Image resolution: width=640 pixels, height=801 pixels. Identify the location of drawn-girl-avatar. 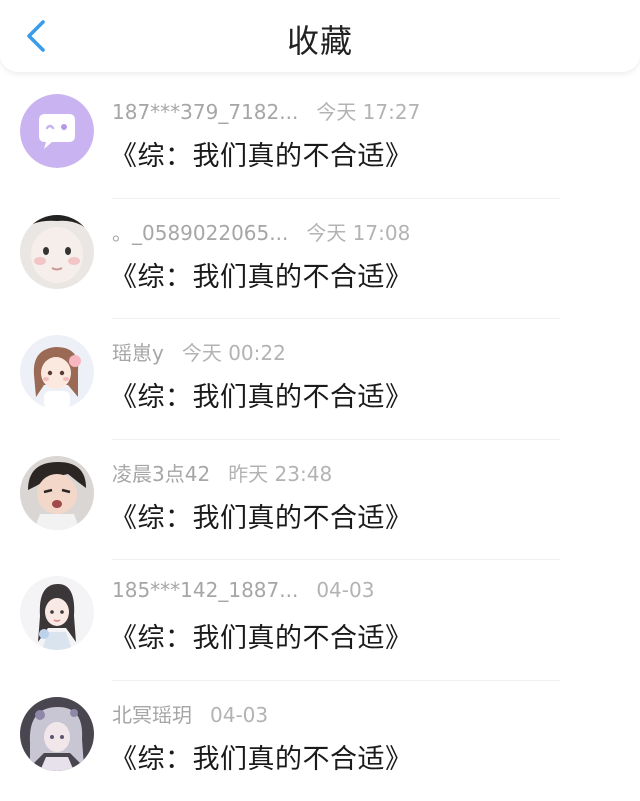
(57, 613).